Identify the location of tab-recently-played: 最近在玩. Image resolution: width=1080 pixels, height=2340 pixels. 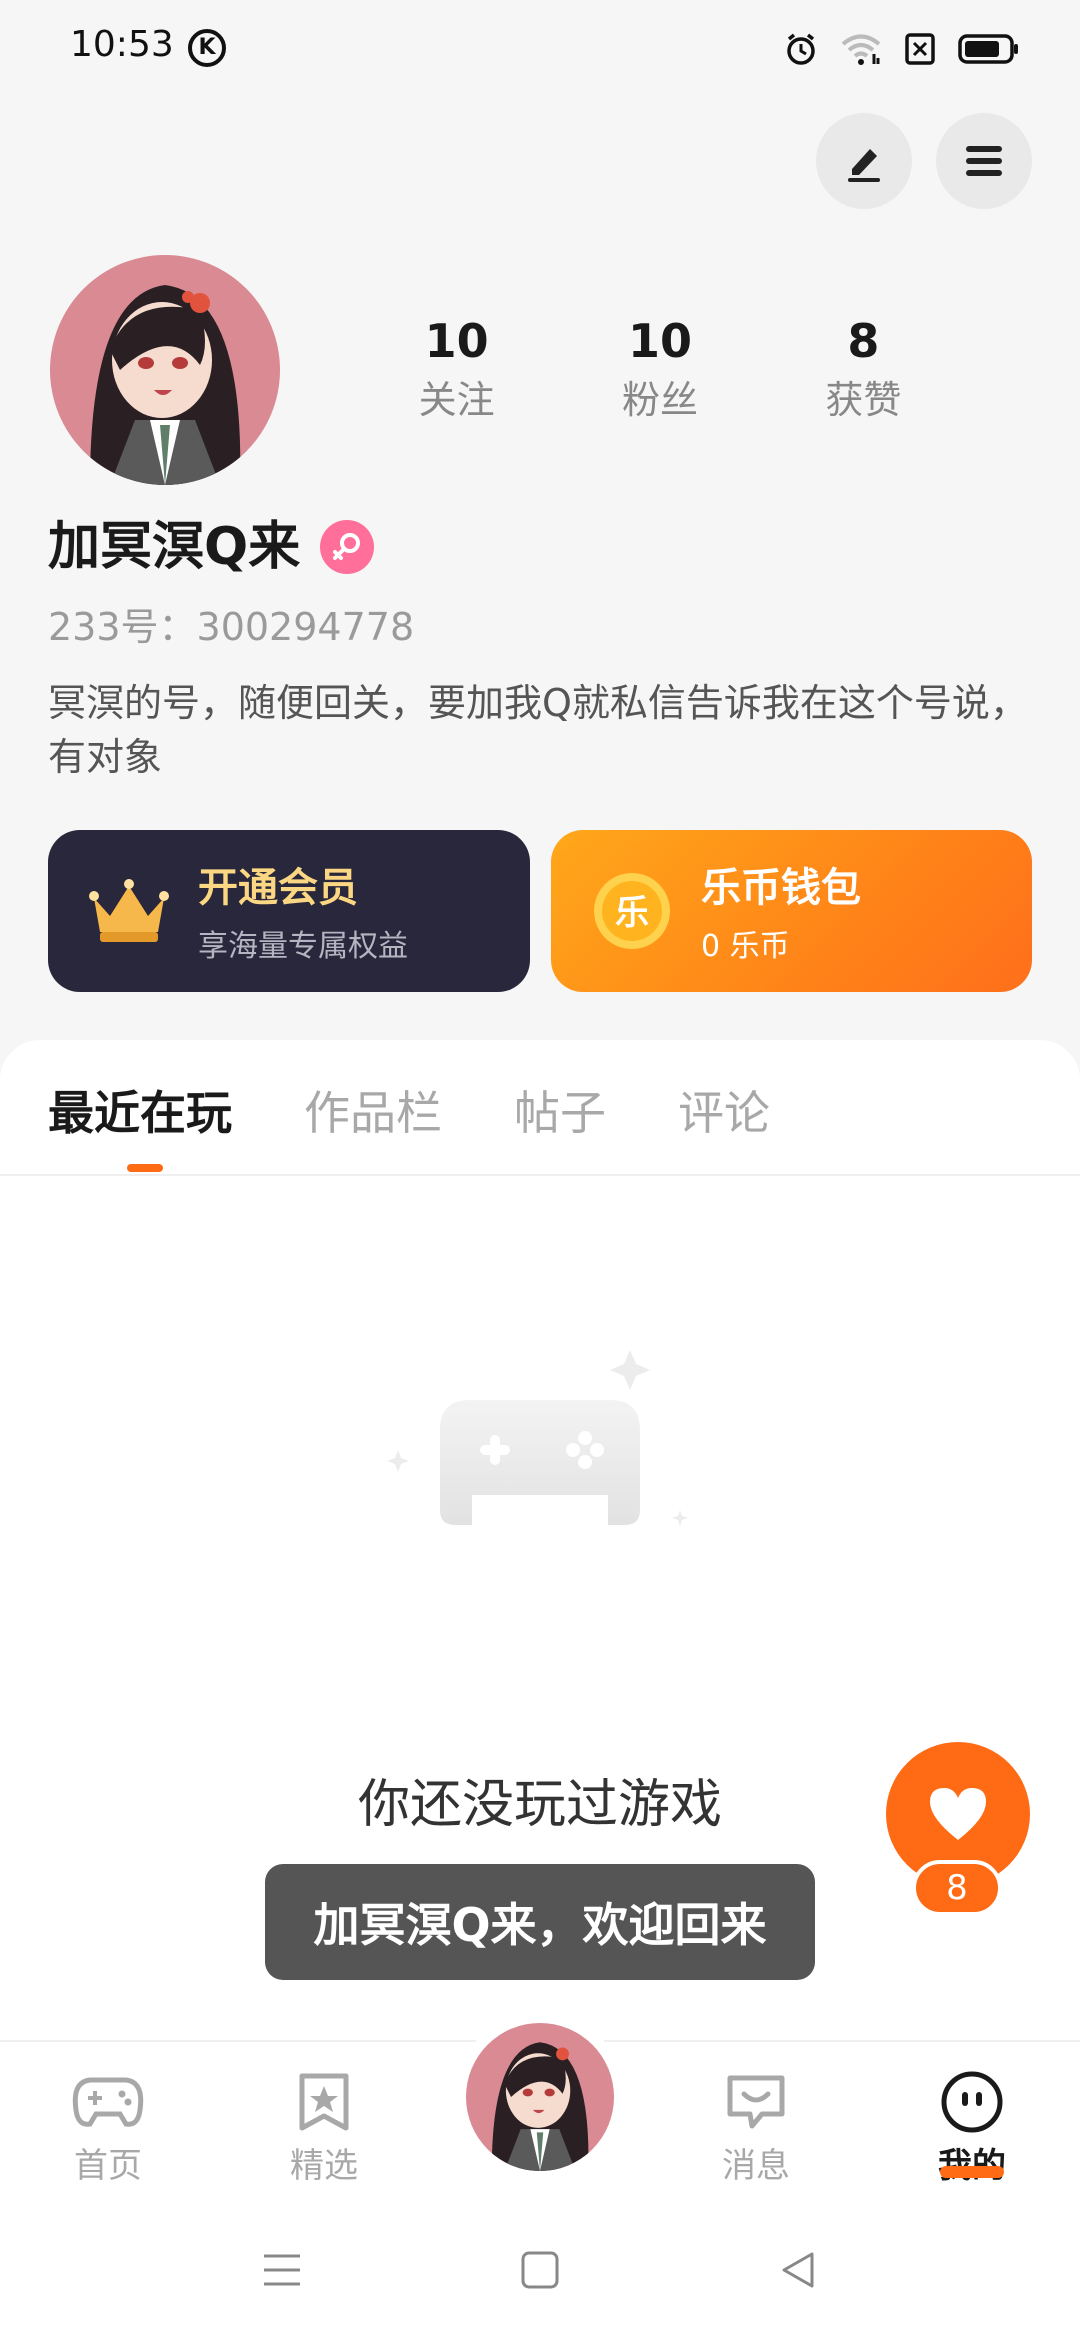
(140, 1113).